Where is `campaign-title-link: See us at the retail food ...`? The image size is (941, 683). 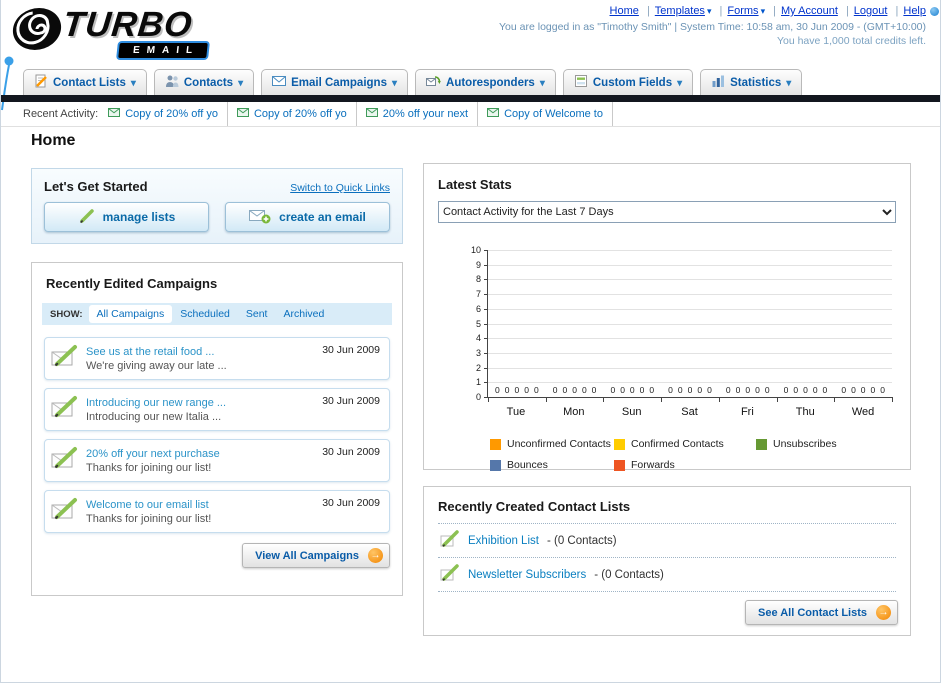 campaign-title-link: See us at the retail food ... is located at coordinates (156, 352).